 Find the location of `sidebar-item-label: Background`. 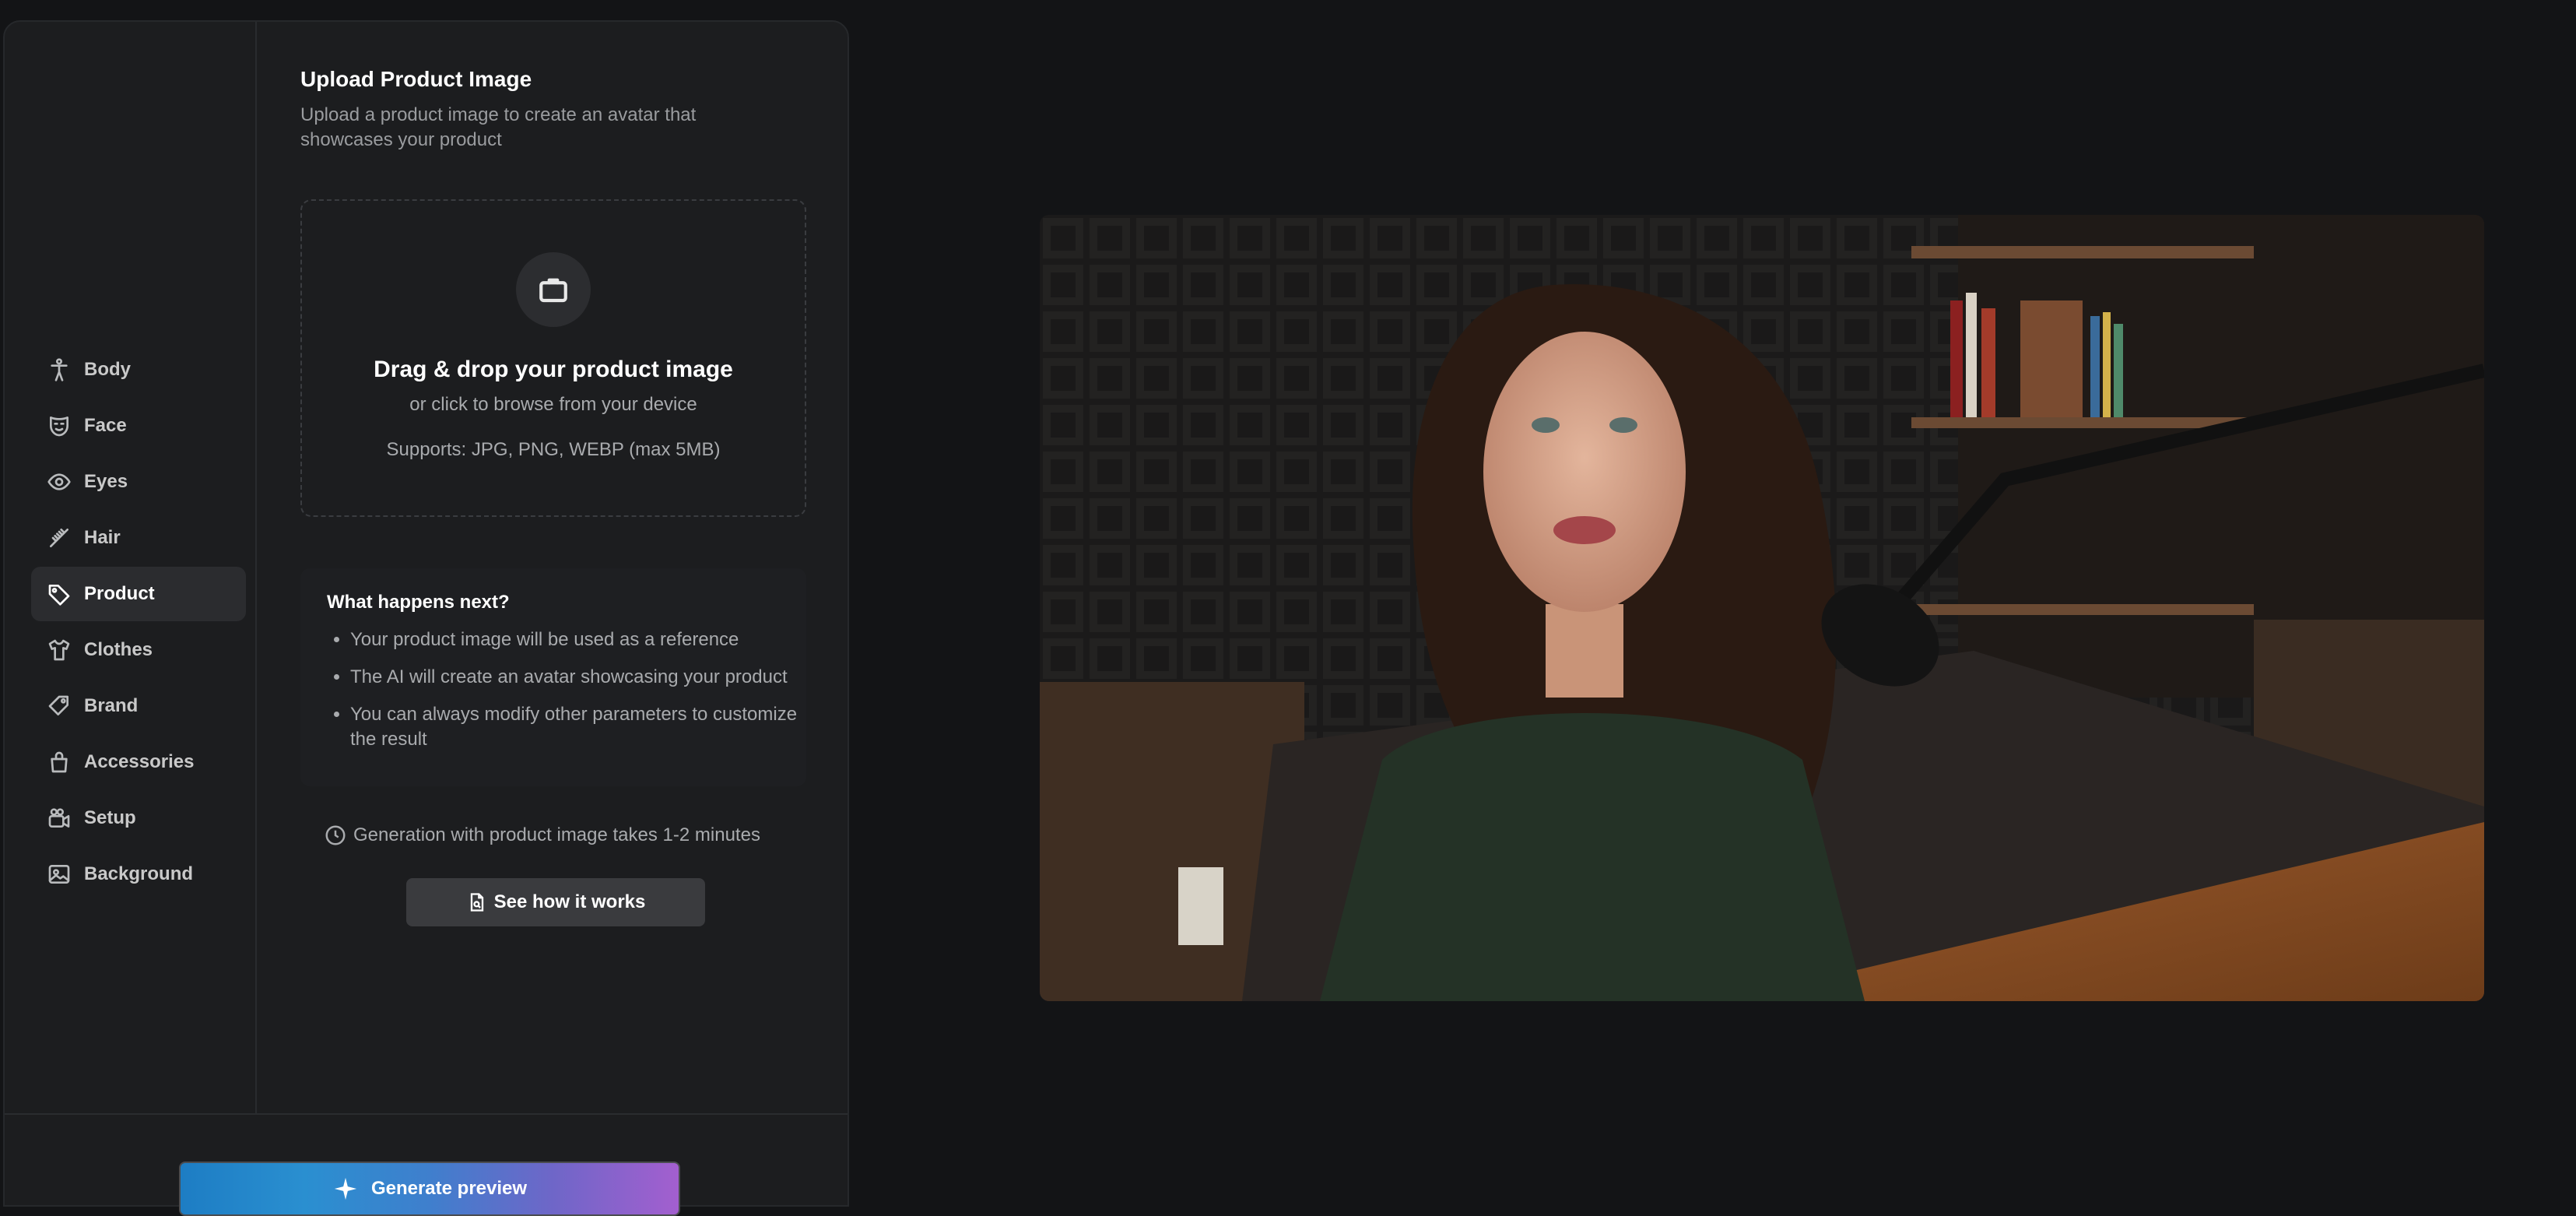

sidebar-item-label: Background is located at coordinates (139, 874).